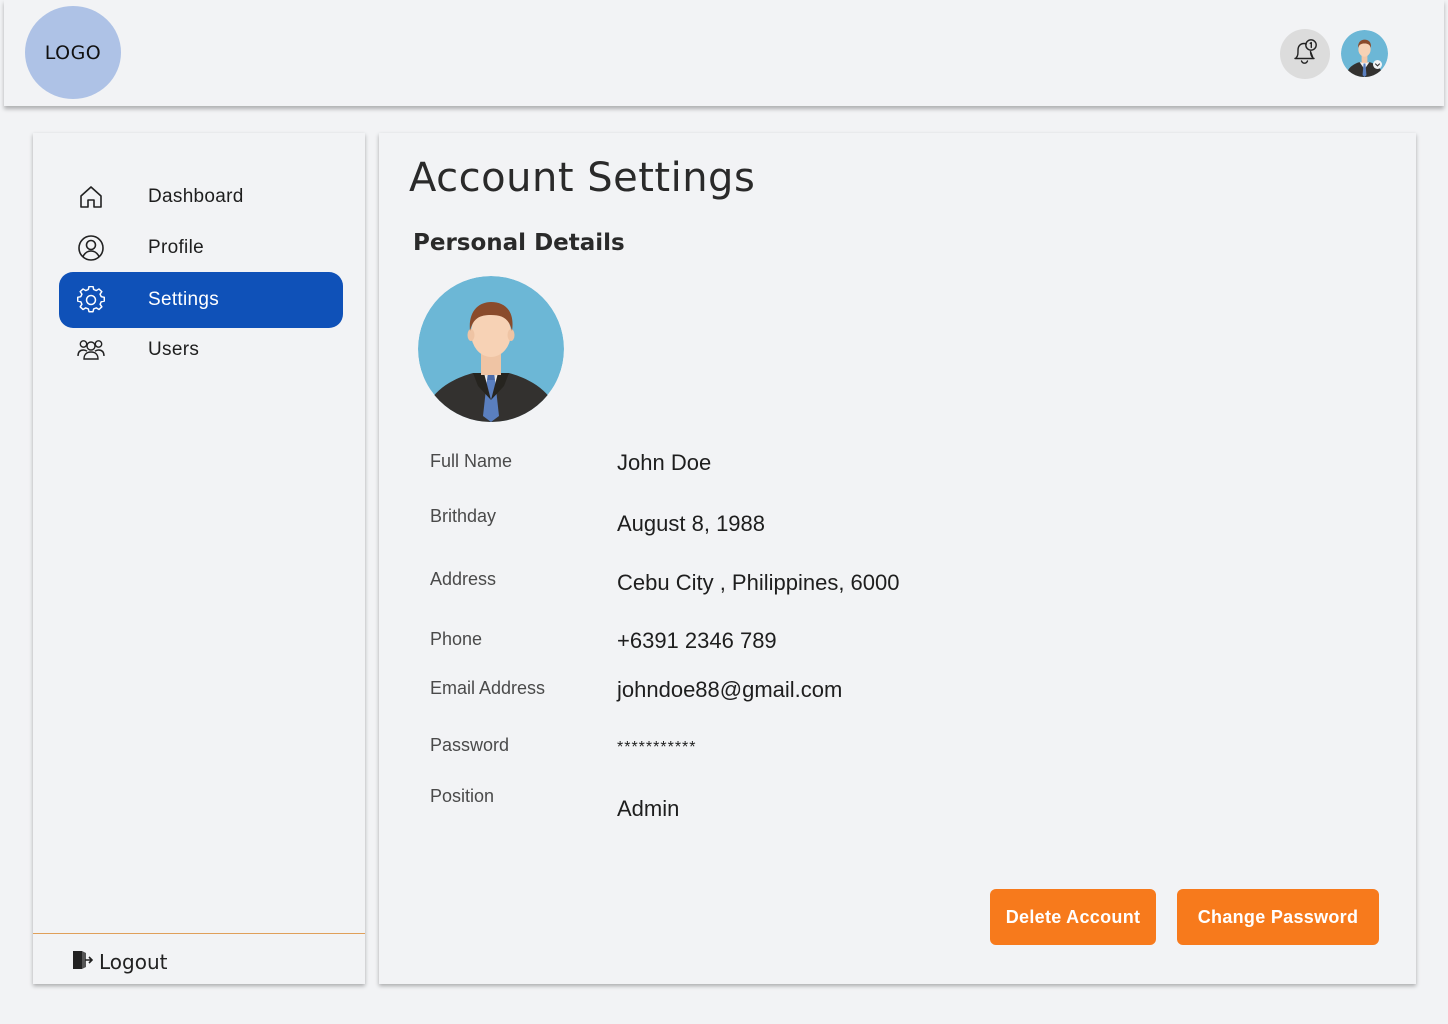 Image resolution: width=1448 pixels, height=1024 pixels. What do you see at coordinates (199, 933) in the screenshot?
I see `sidebar-divider` at bounding box center [199, 933].